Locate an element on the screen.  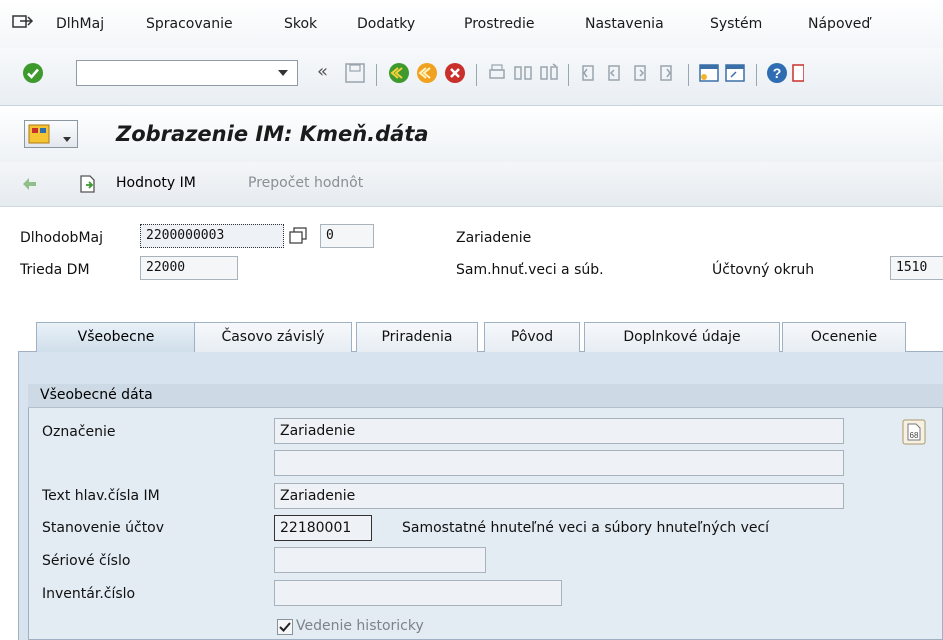
tab-origin: Pôvod is located at coordinates (532, 337).